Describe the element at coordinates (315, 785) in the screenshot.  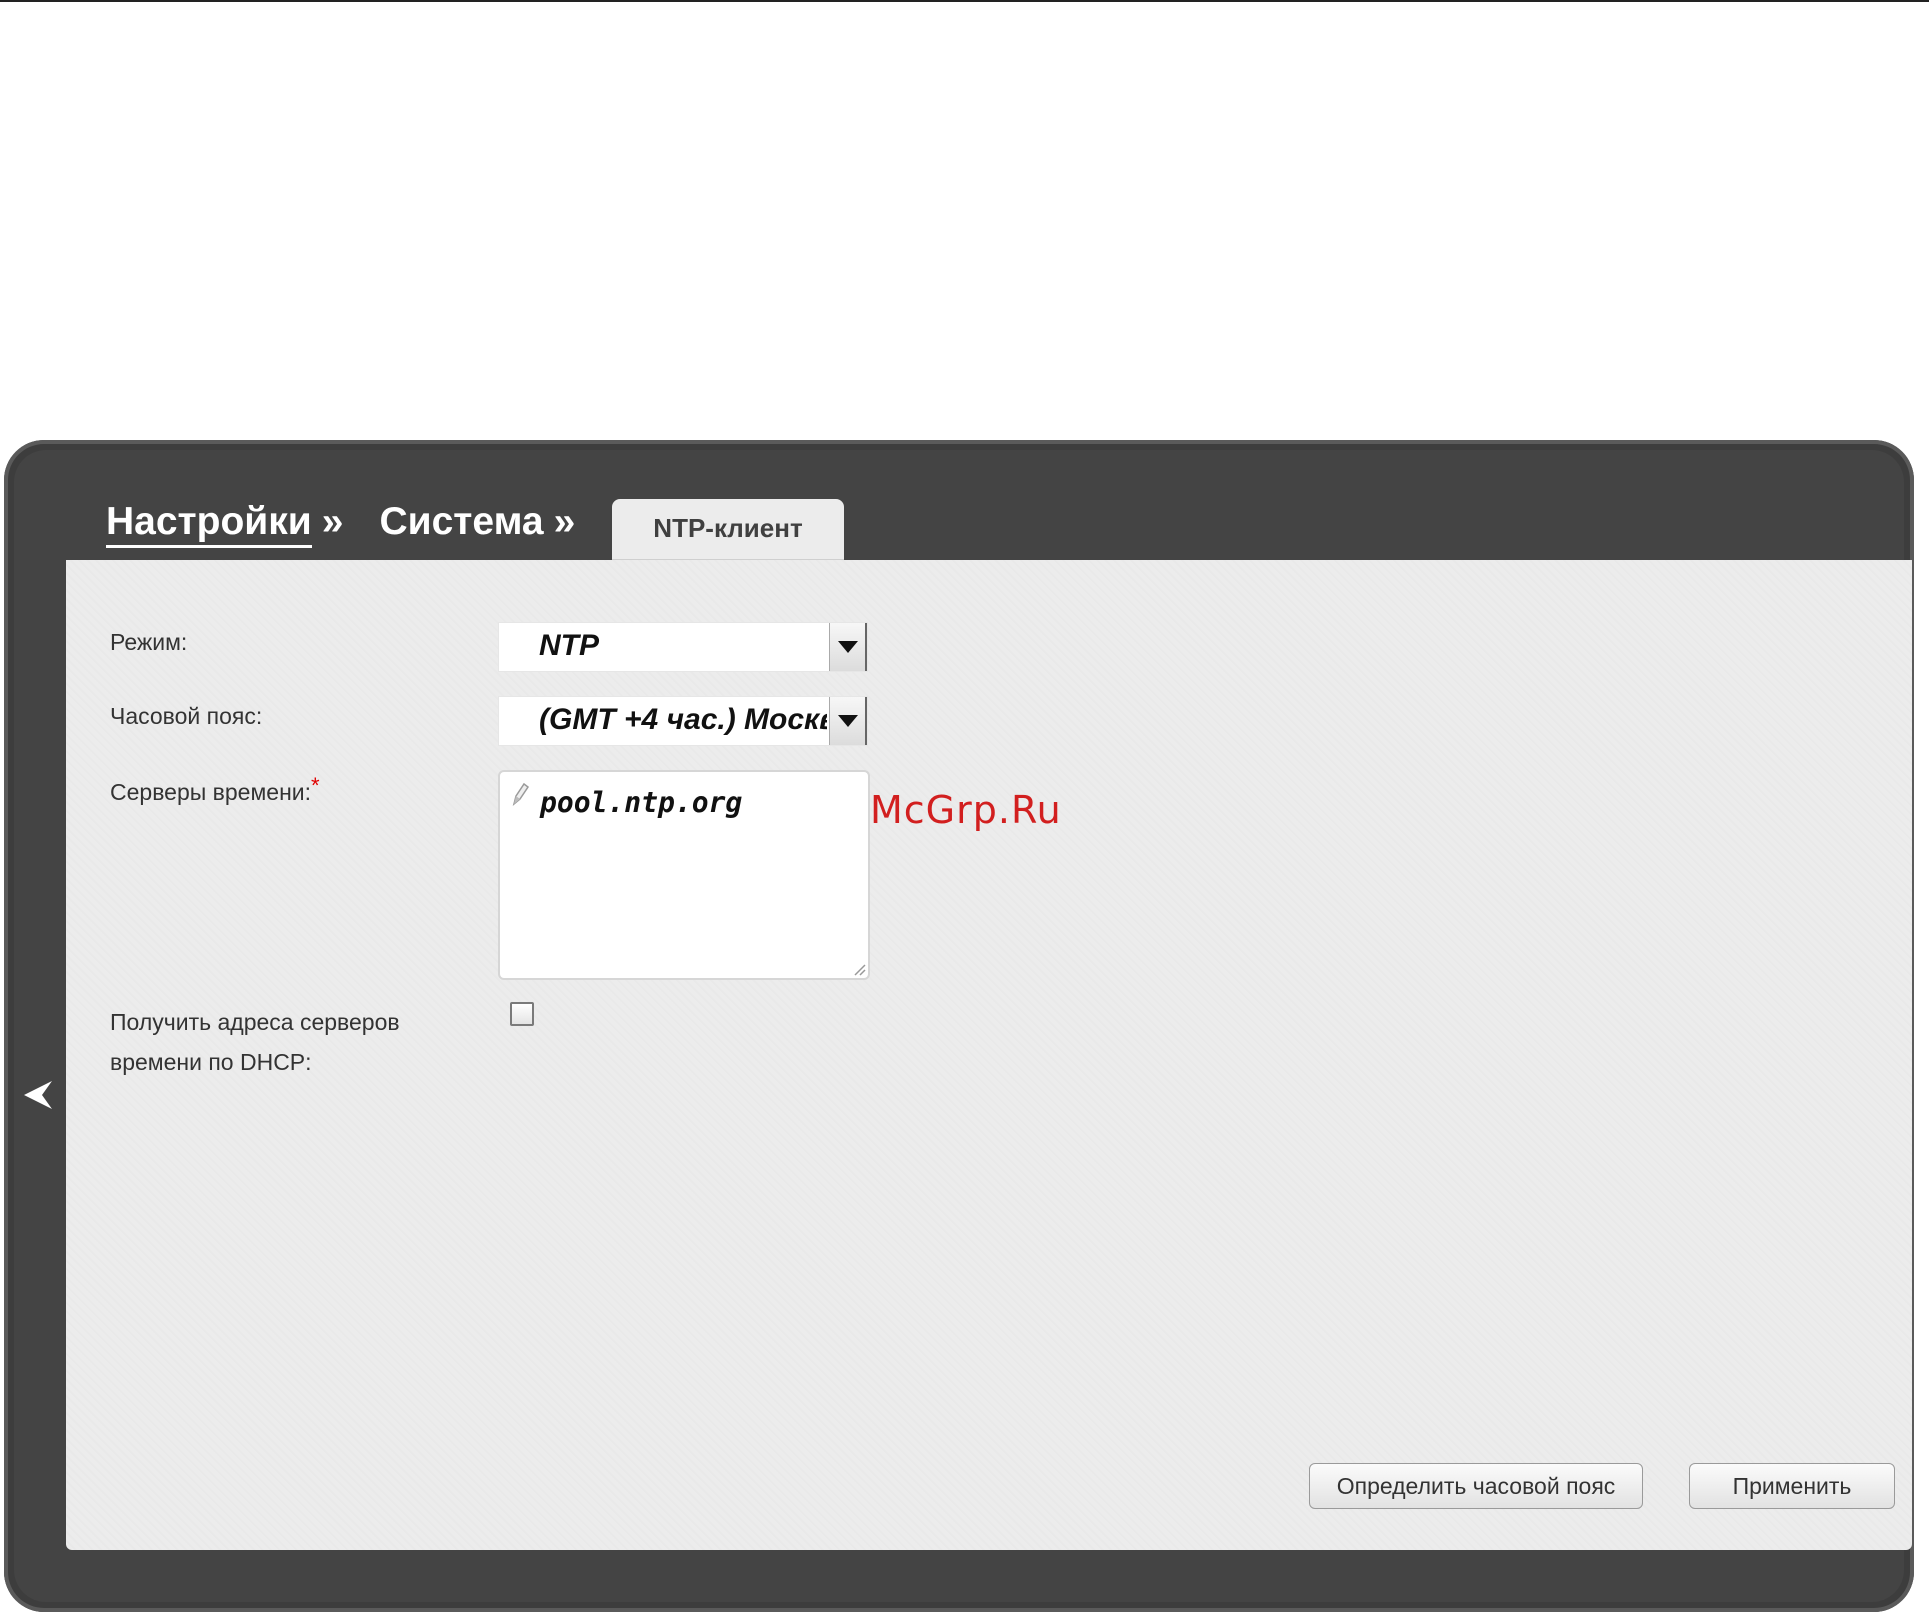
I see `required-mark: *` at that location.